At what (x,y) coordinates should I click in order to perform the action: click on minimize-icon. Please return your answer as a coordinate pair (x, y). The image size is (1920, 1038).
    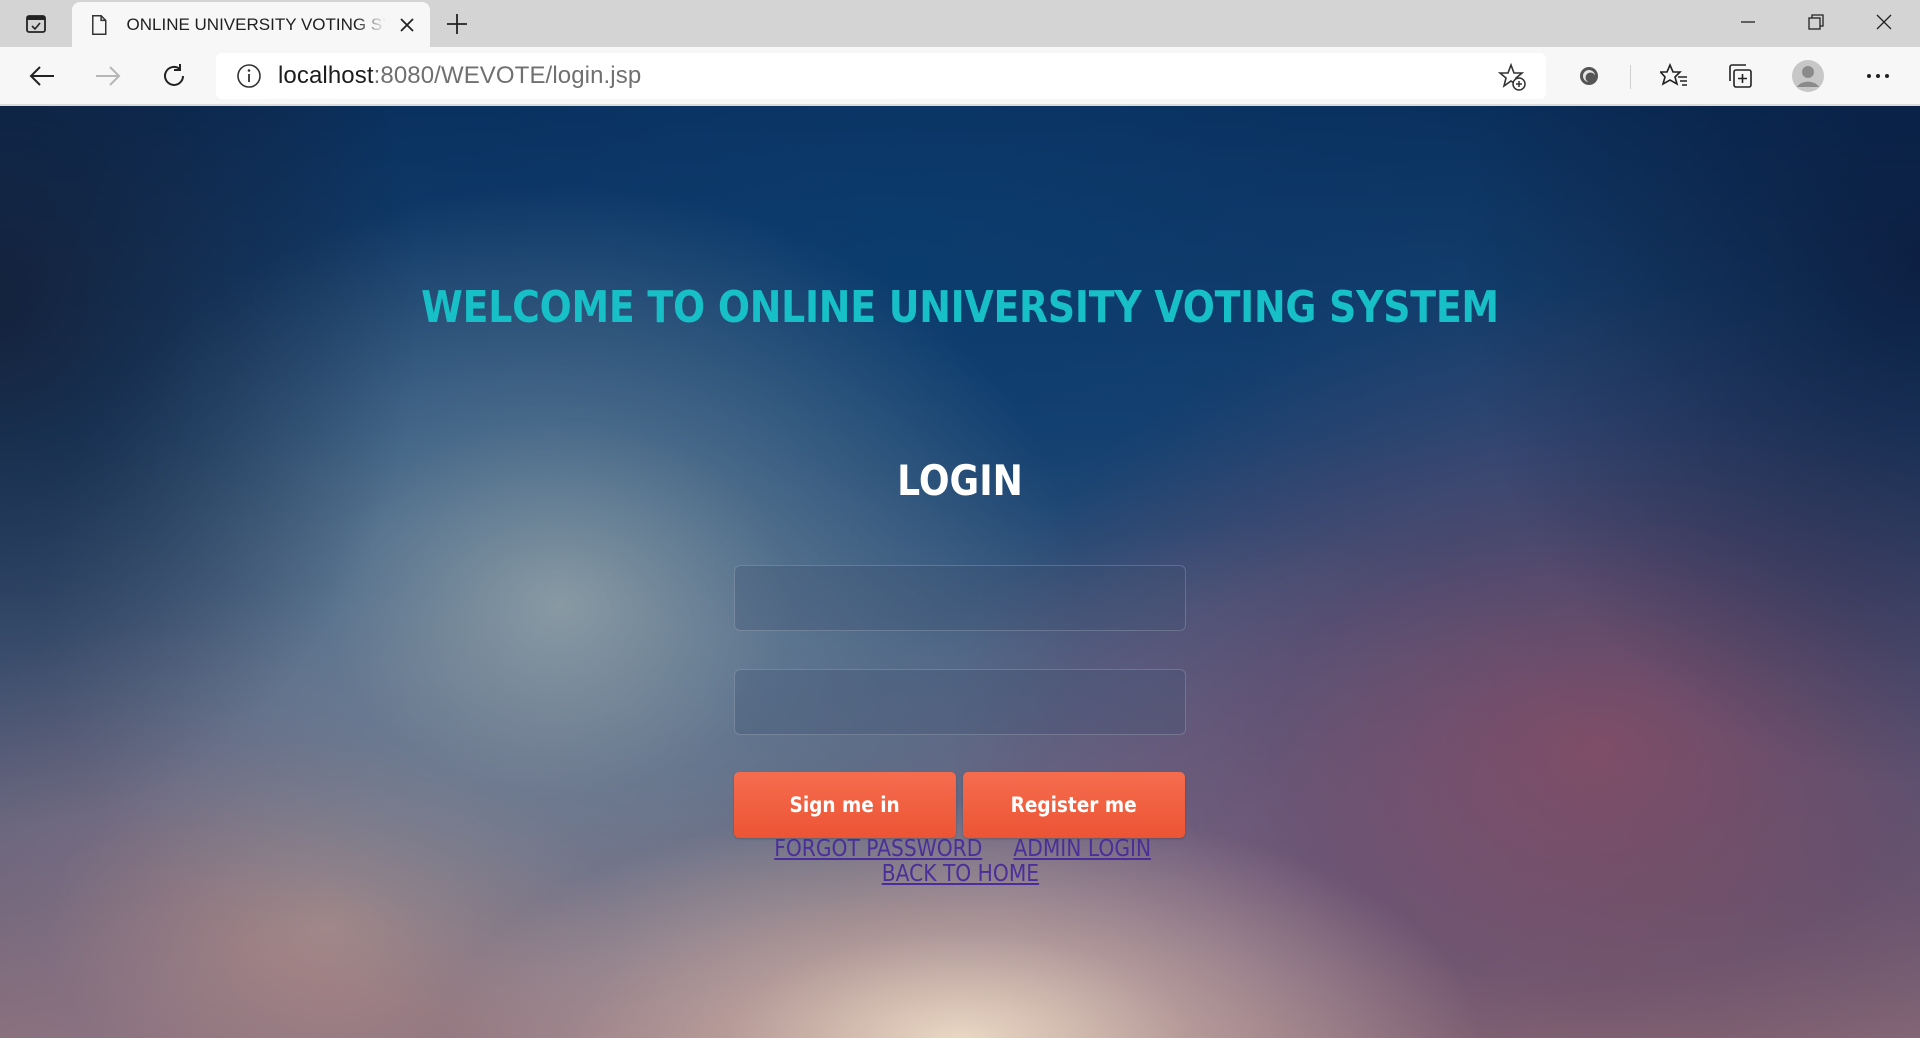
    Looking at the image, I should click on (1748, 22).